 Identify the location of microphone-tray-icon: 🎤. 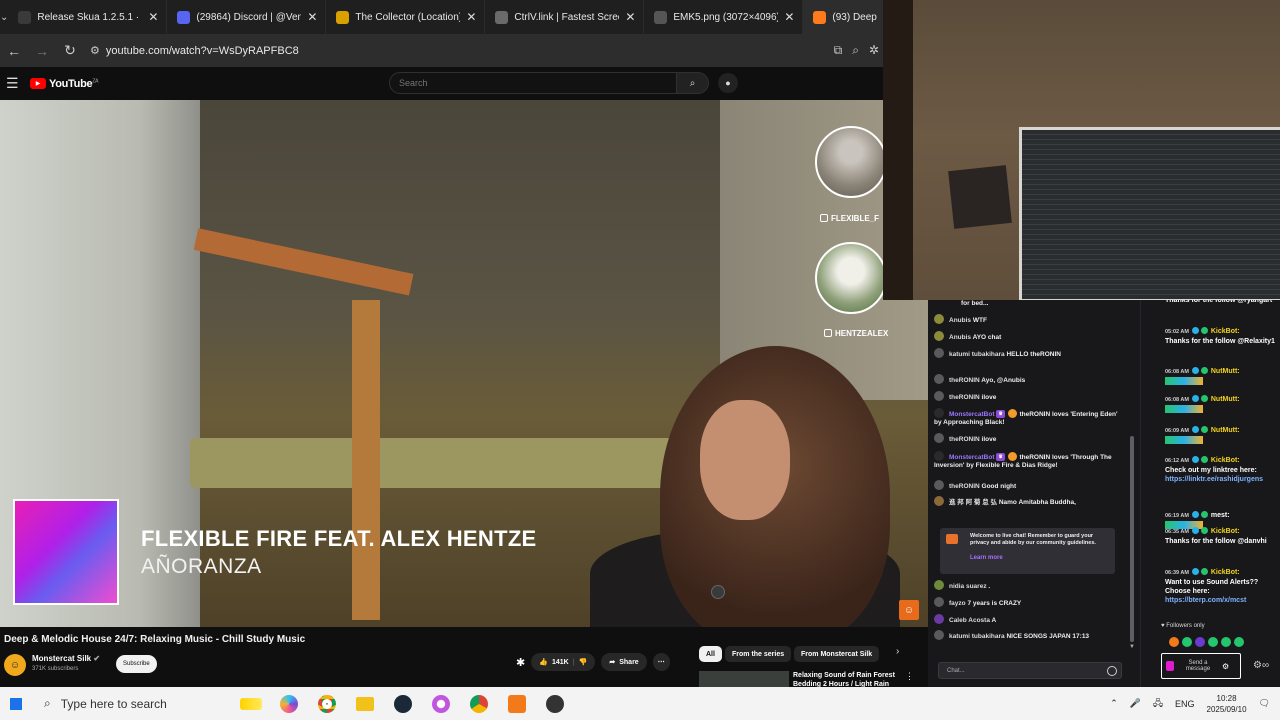
(1135, 703).